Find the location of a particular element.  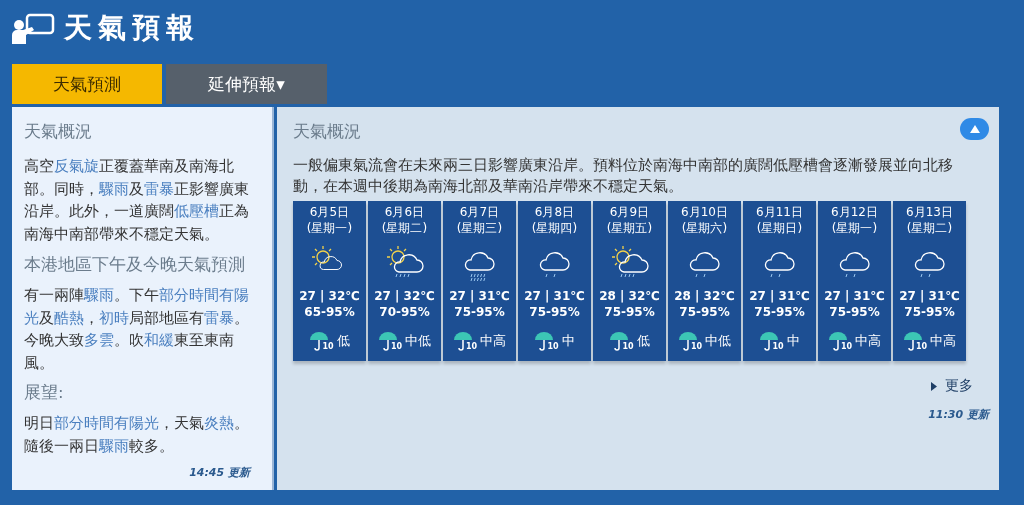

more-link: 更多 is located at coordinates (952, 386).